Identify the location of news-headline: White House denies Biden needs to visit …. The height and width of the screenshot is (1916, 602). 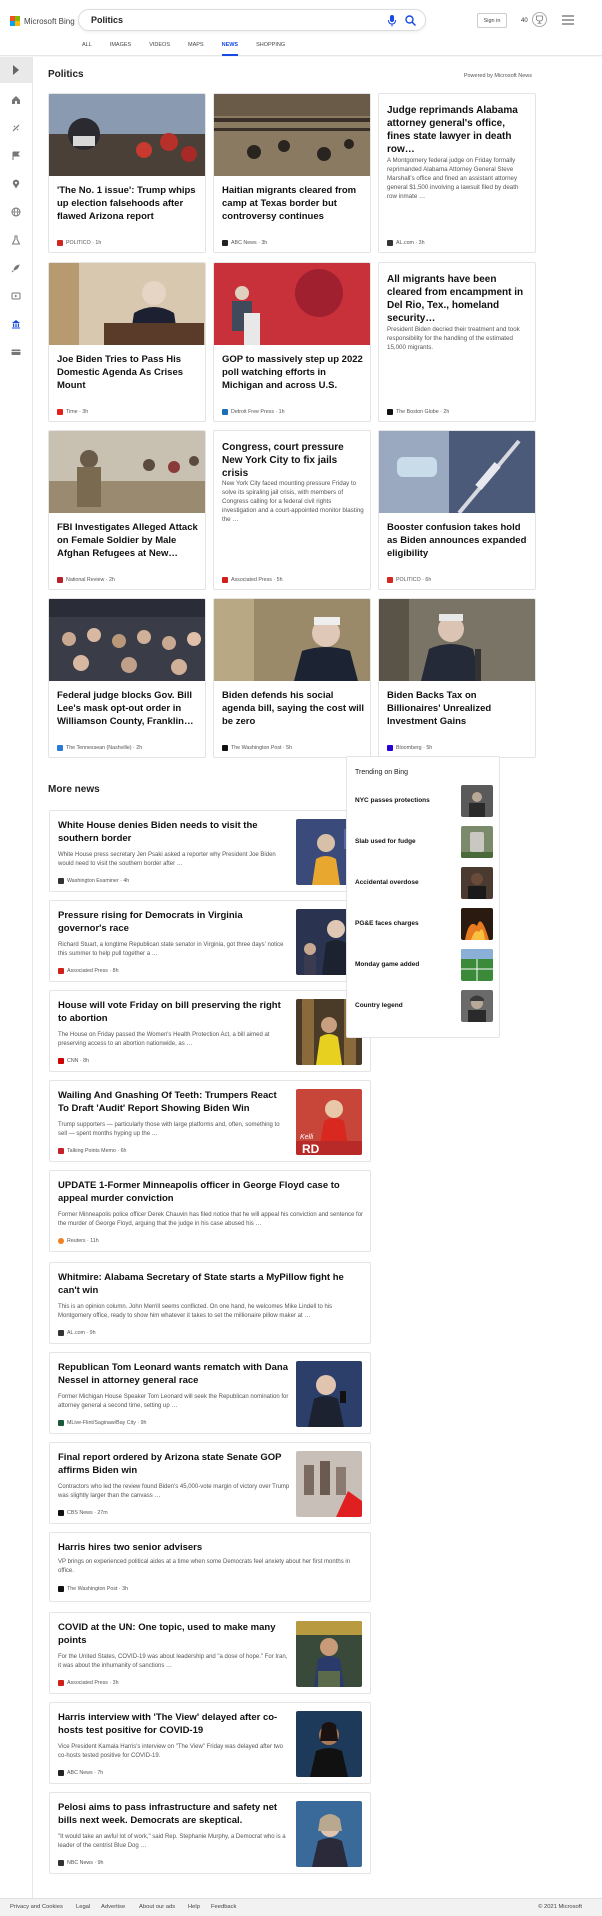
(174, 832).